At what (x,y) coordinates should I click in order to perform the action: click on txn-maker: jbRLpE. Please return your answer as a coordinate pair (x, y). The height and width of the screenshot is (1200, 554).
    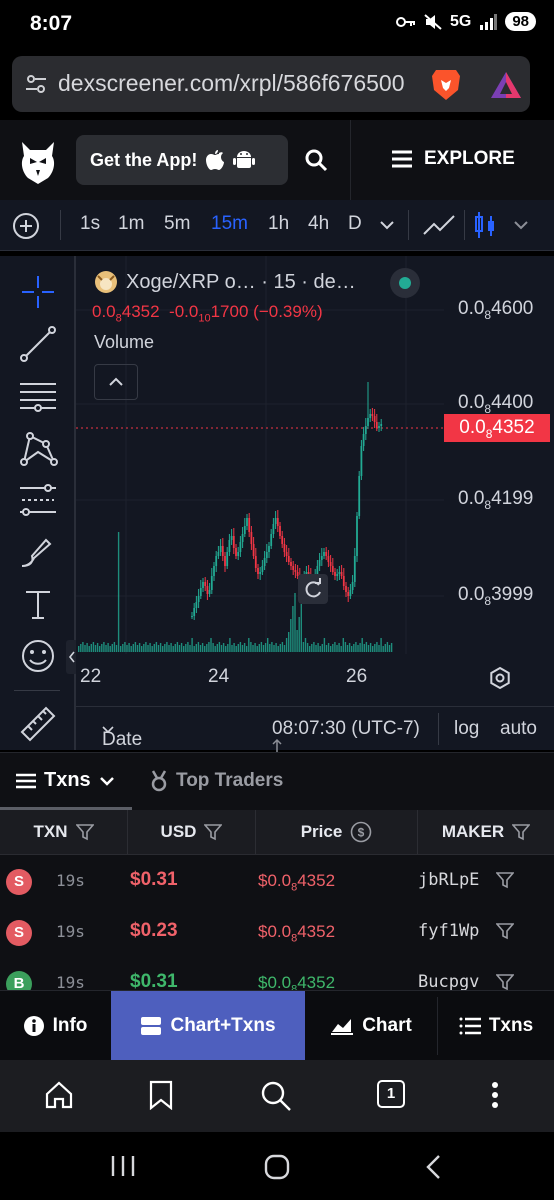
    Looking at the image, I should click on (448, 880).